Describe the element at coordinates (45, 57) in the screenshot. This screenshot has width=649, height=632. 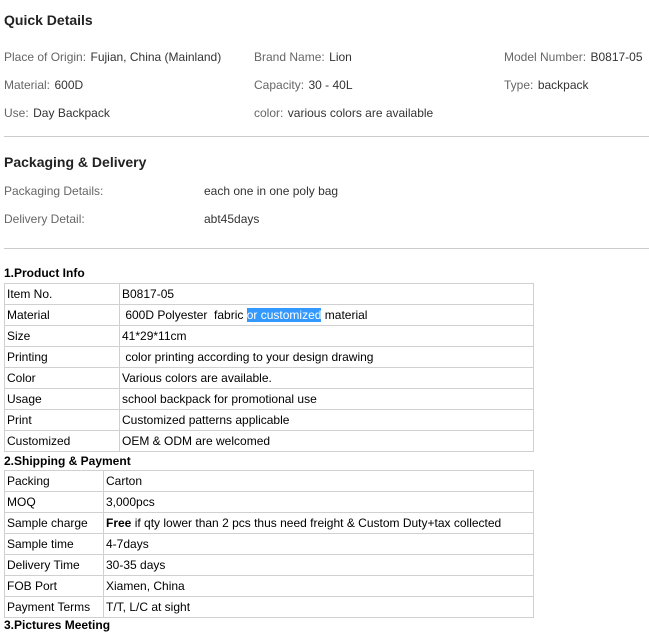
I see `detail-label: Place of Origin:` at that location.